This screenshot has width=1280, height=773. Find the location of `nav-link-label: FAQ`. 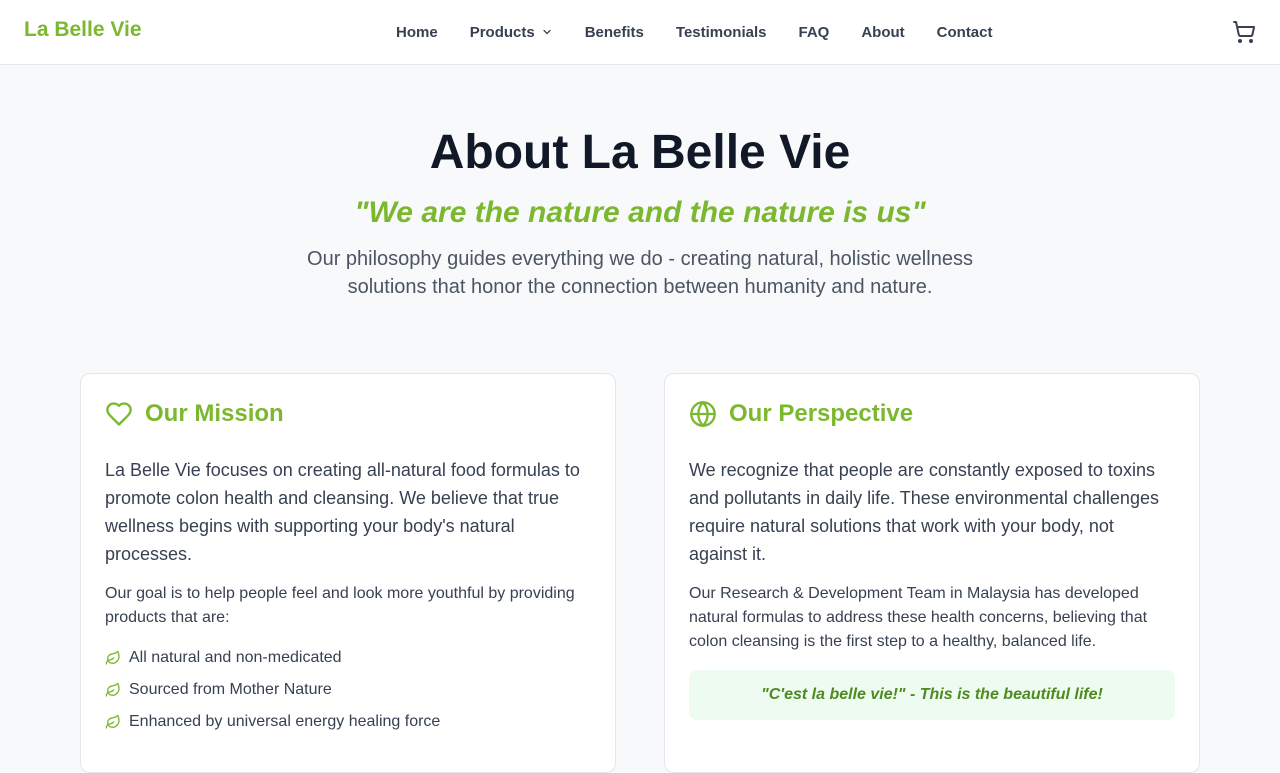

nav-link-label: FAQ is located at coordinates (814, 32).